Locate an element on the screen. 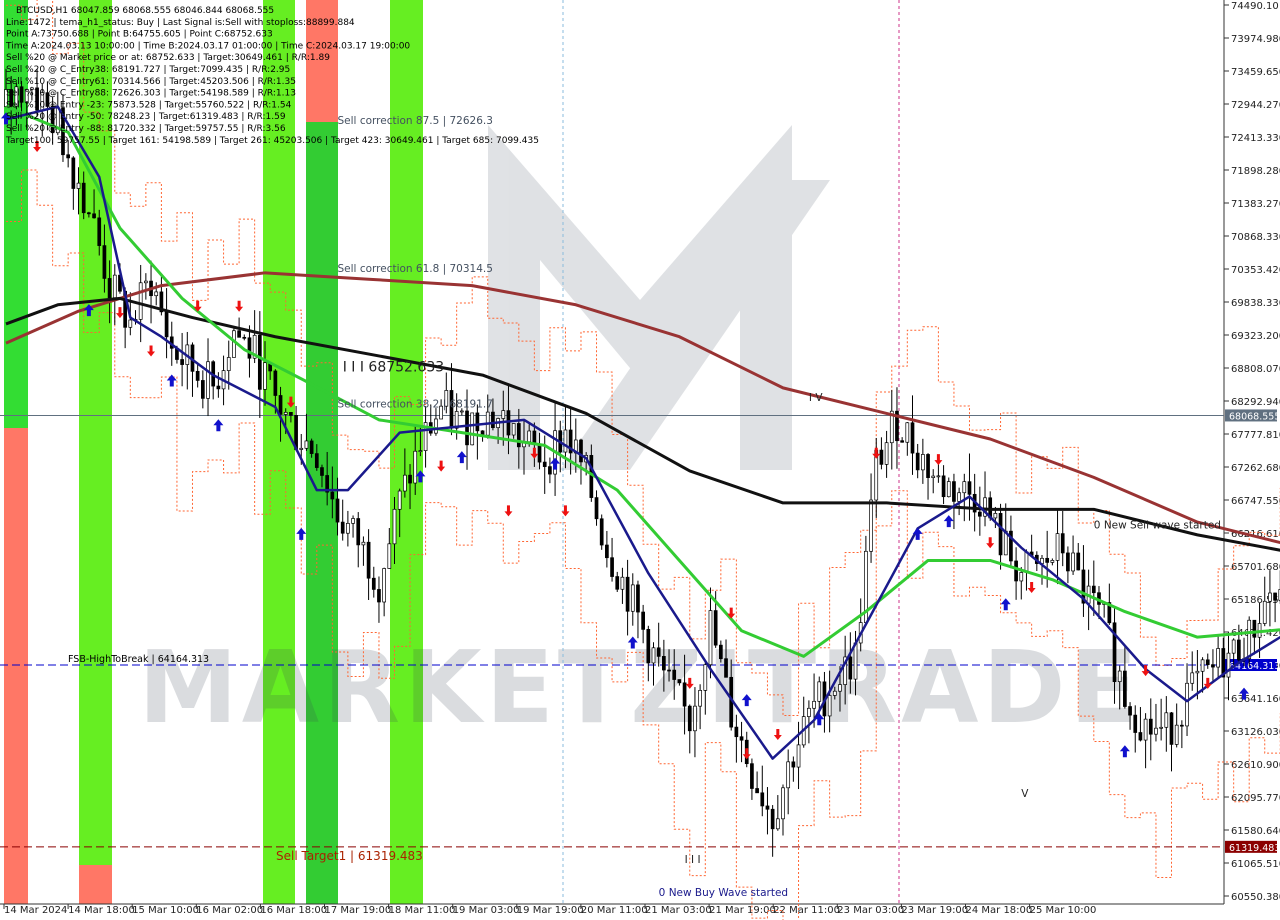 Image resolution: width=1280 pixels, height=920 pixels. x-tick-label: 19 Mar 03:00 is located at coordinates (486, 910).